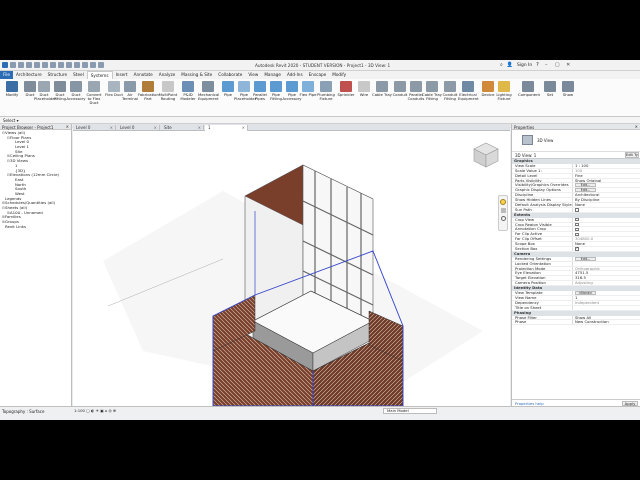 This screenshot has height=480, width=640. What do you see at coordinates (326, 91) in the screenshot?
I see `plumbing-fixture-button: Plumbing Fixture` at bounding box center [326, 91].